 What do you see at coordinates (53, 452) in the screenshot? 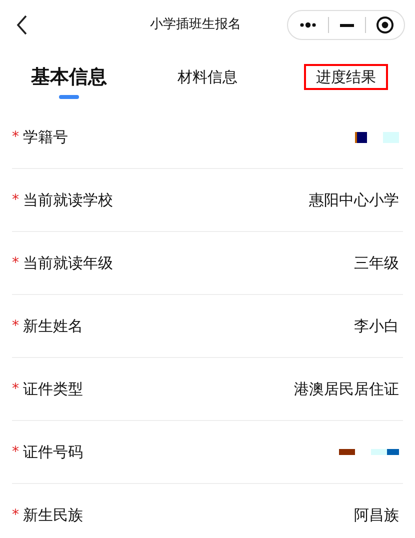
I see `field-label: 证件号码` at bounding box center [53, 452].